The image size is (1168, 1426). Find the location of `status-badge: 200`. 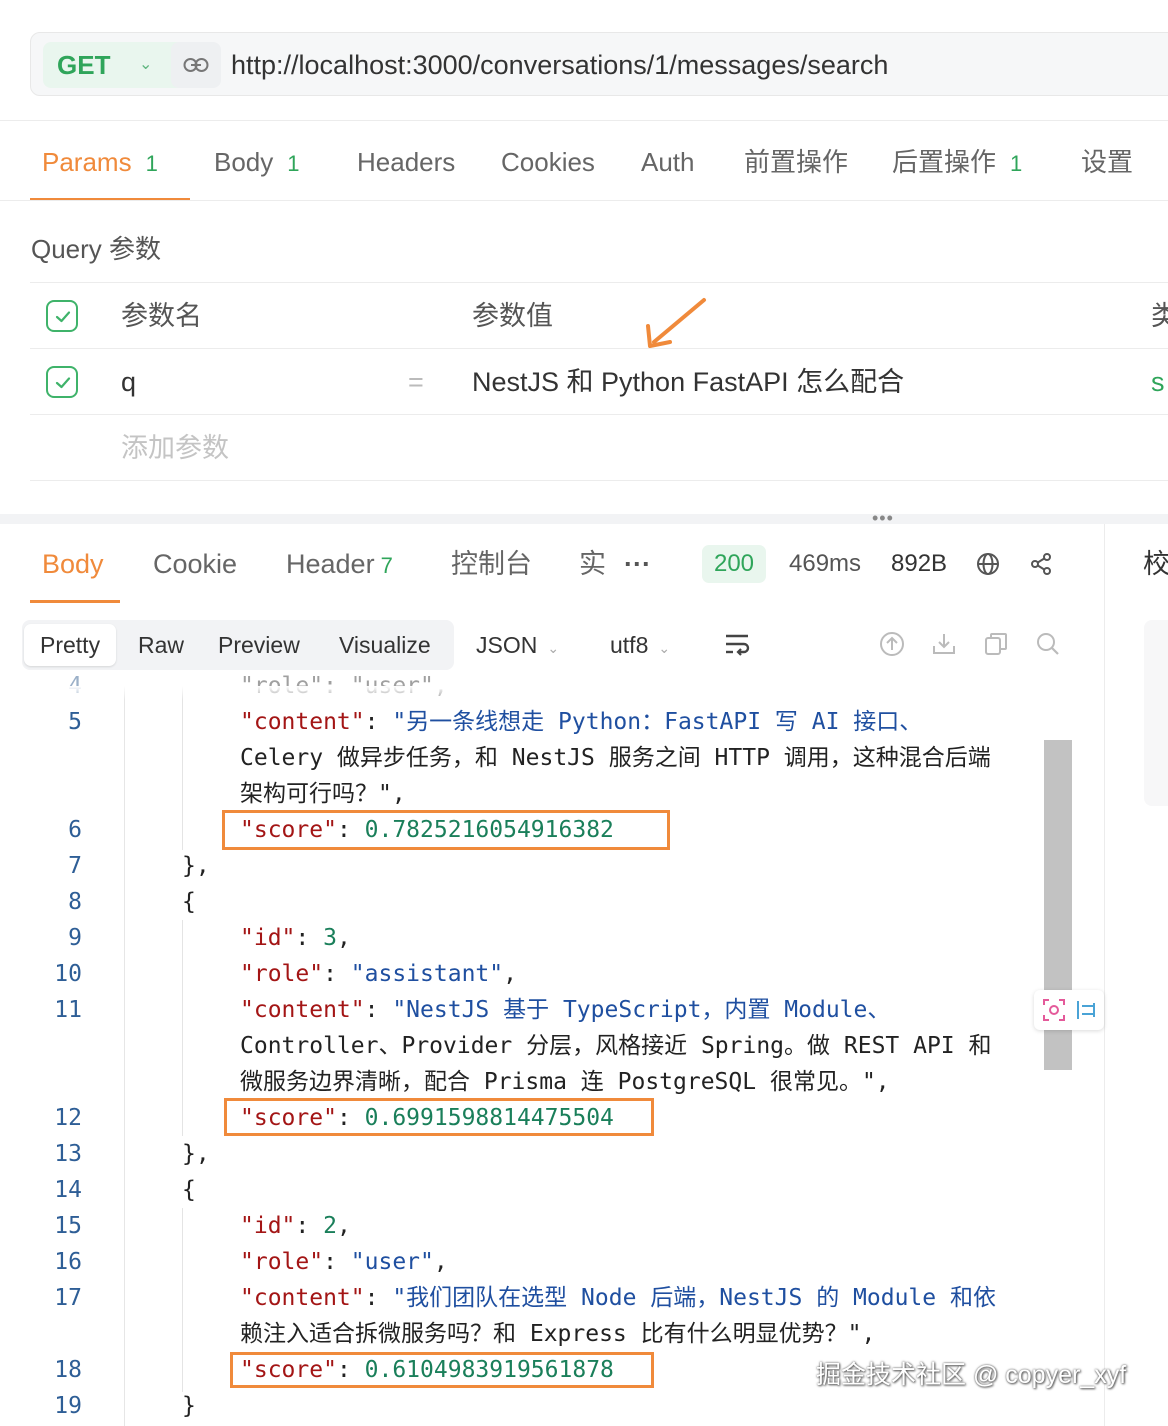

status-badge: 200 is located at coordinates (734, 564).